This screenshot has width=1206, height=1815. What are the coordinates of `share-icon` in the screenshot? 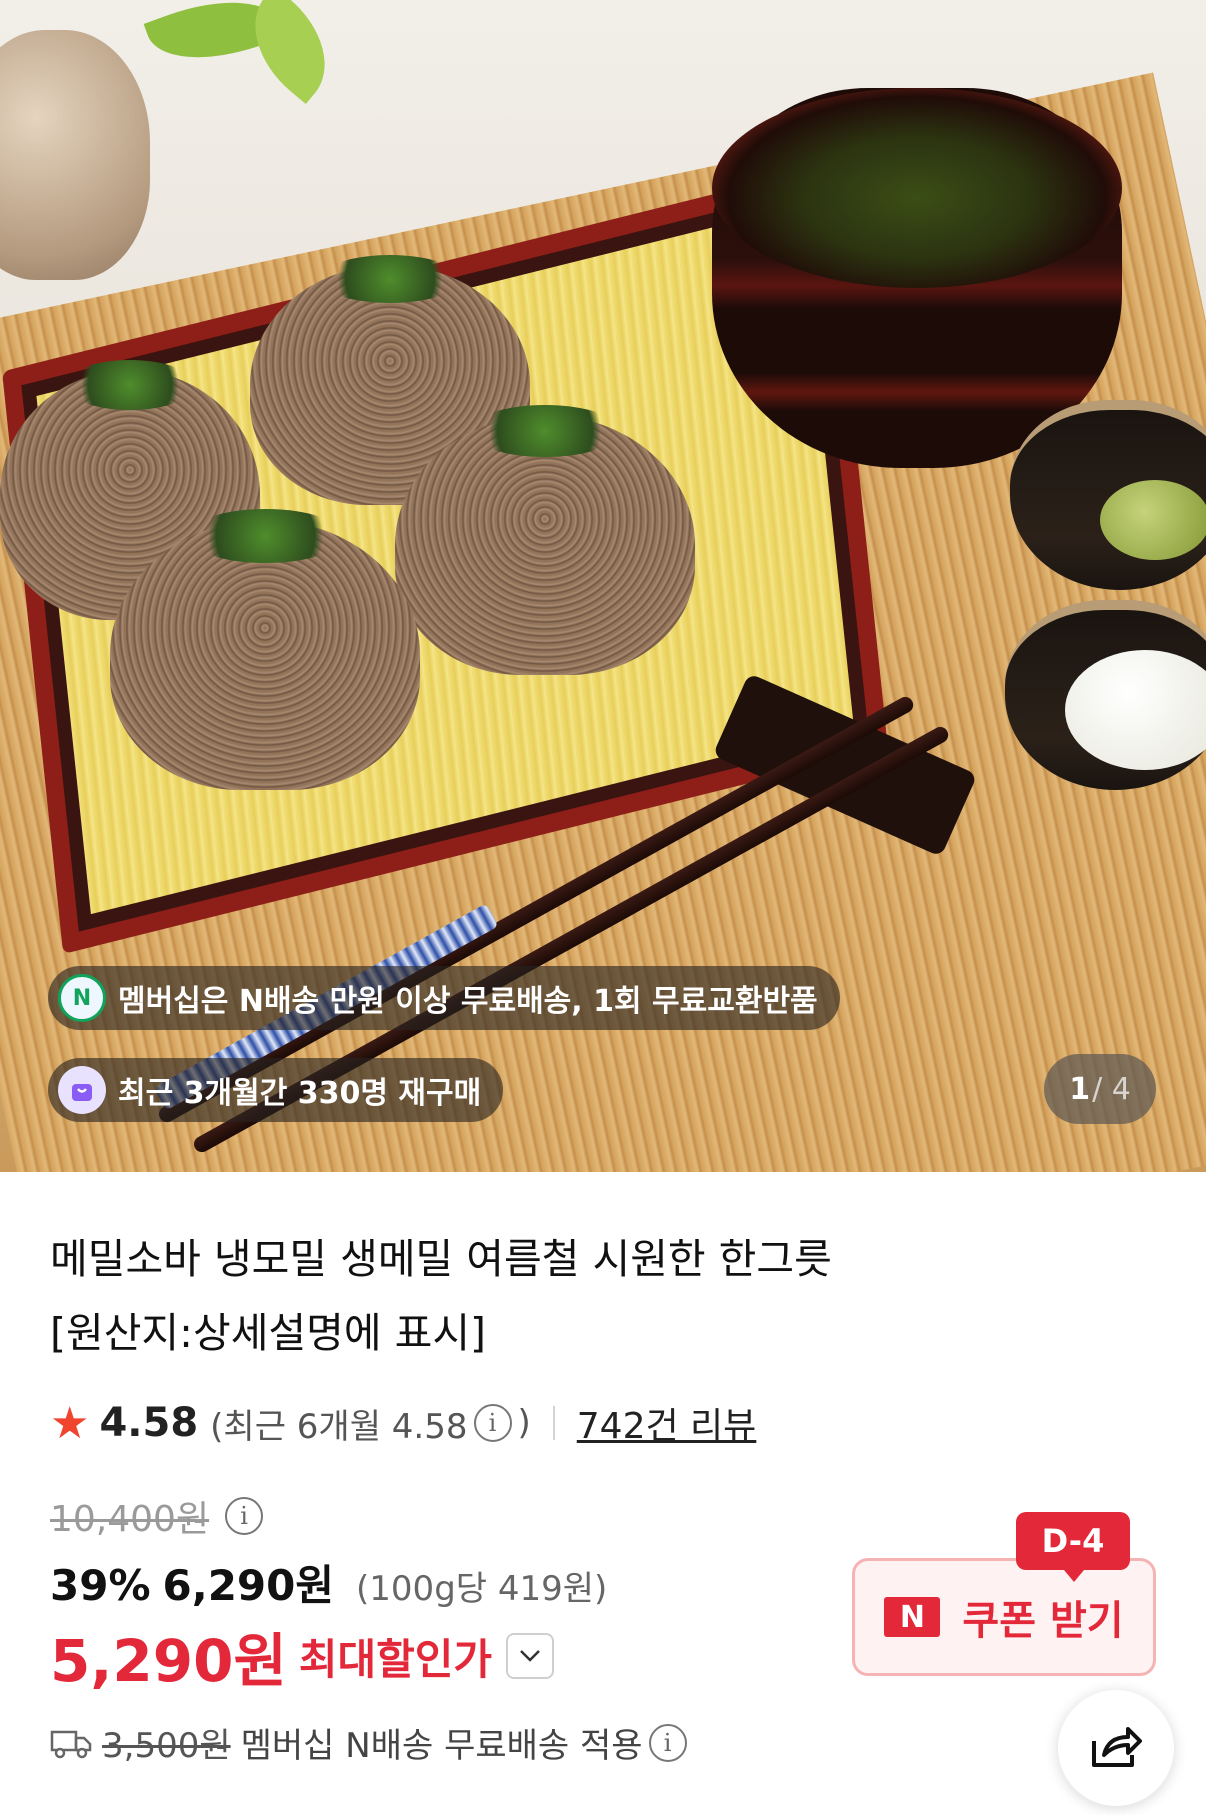 It's located at (1116, 1748).